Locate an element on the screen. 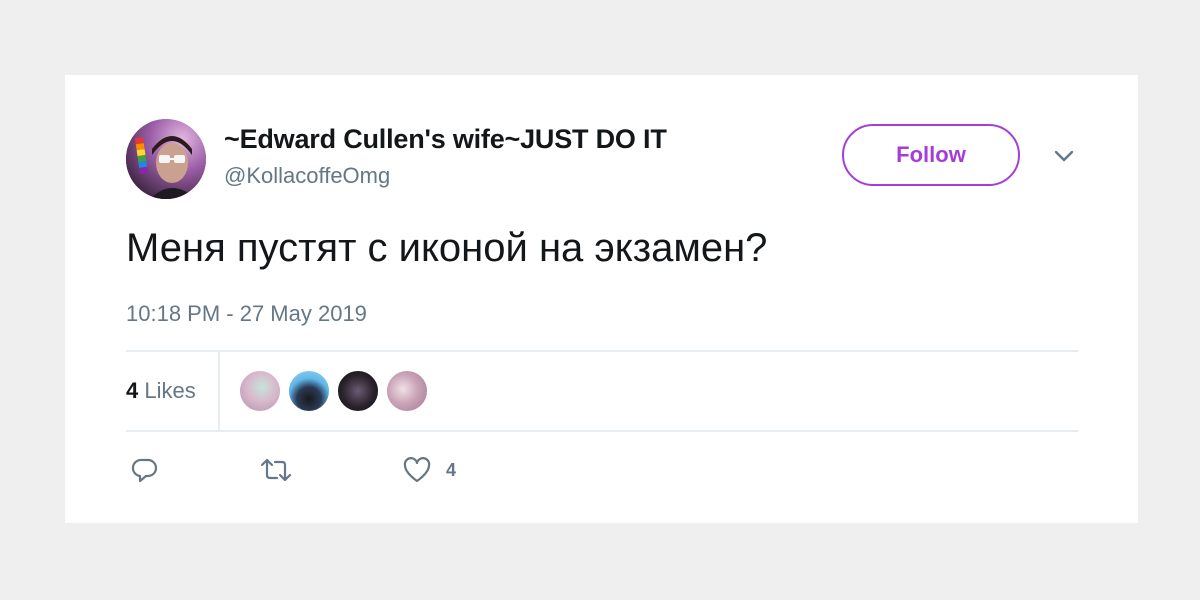 The height and width of the screenshot is (600, 1200). avatar-image is located at coordinates (166, 159).